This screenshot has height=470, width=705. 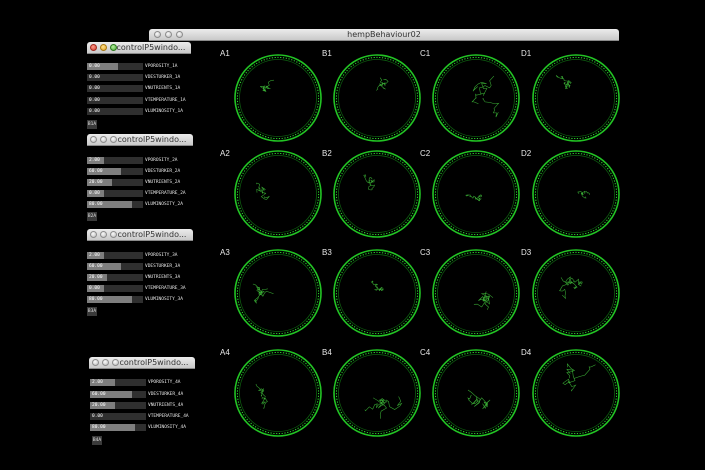 What do you see at coordinates (225, 252) in the screenshot?
I see `well-label: A3` at bounding box center [225, 252].